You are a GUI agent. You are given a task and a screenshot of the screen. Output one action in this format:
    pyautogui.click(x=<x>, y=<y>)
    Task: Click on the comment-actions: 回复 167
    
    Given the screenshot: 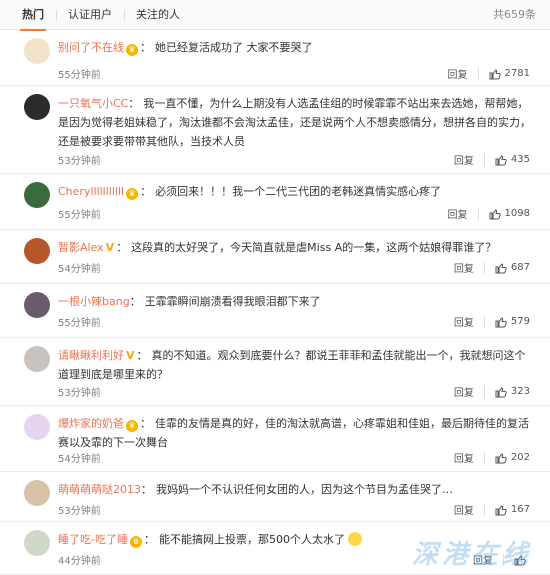 What is the action you would take?
    pyautogui.click(x=492, y=509)
    